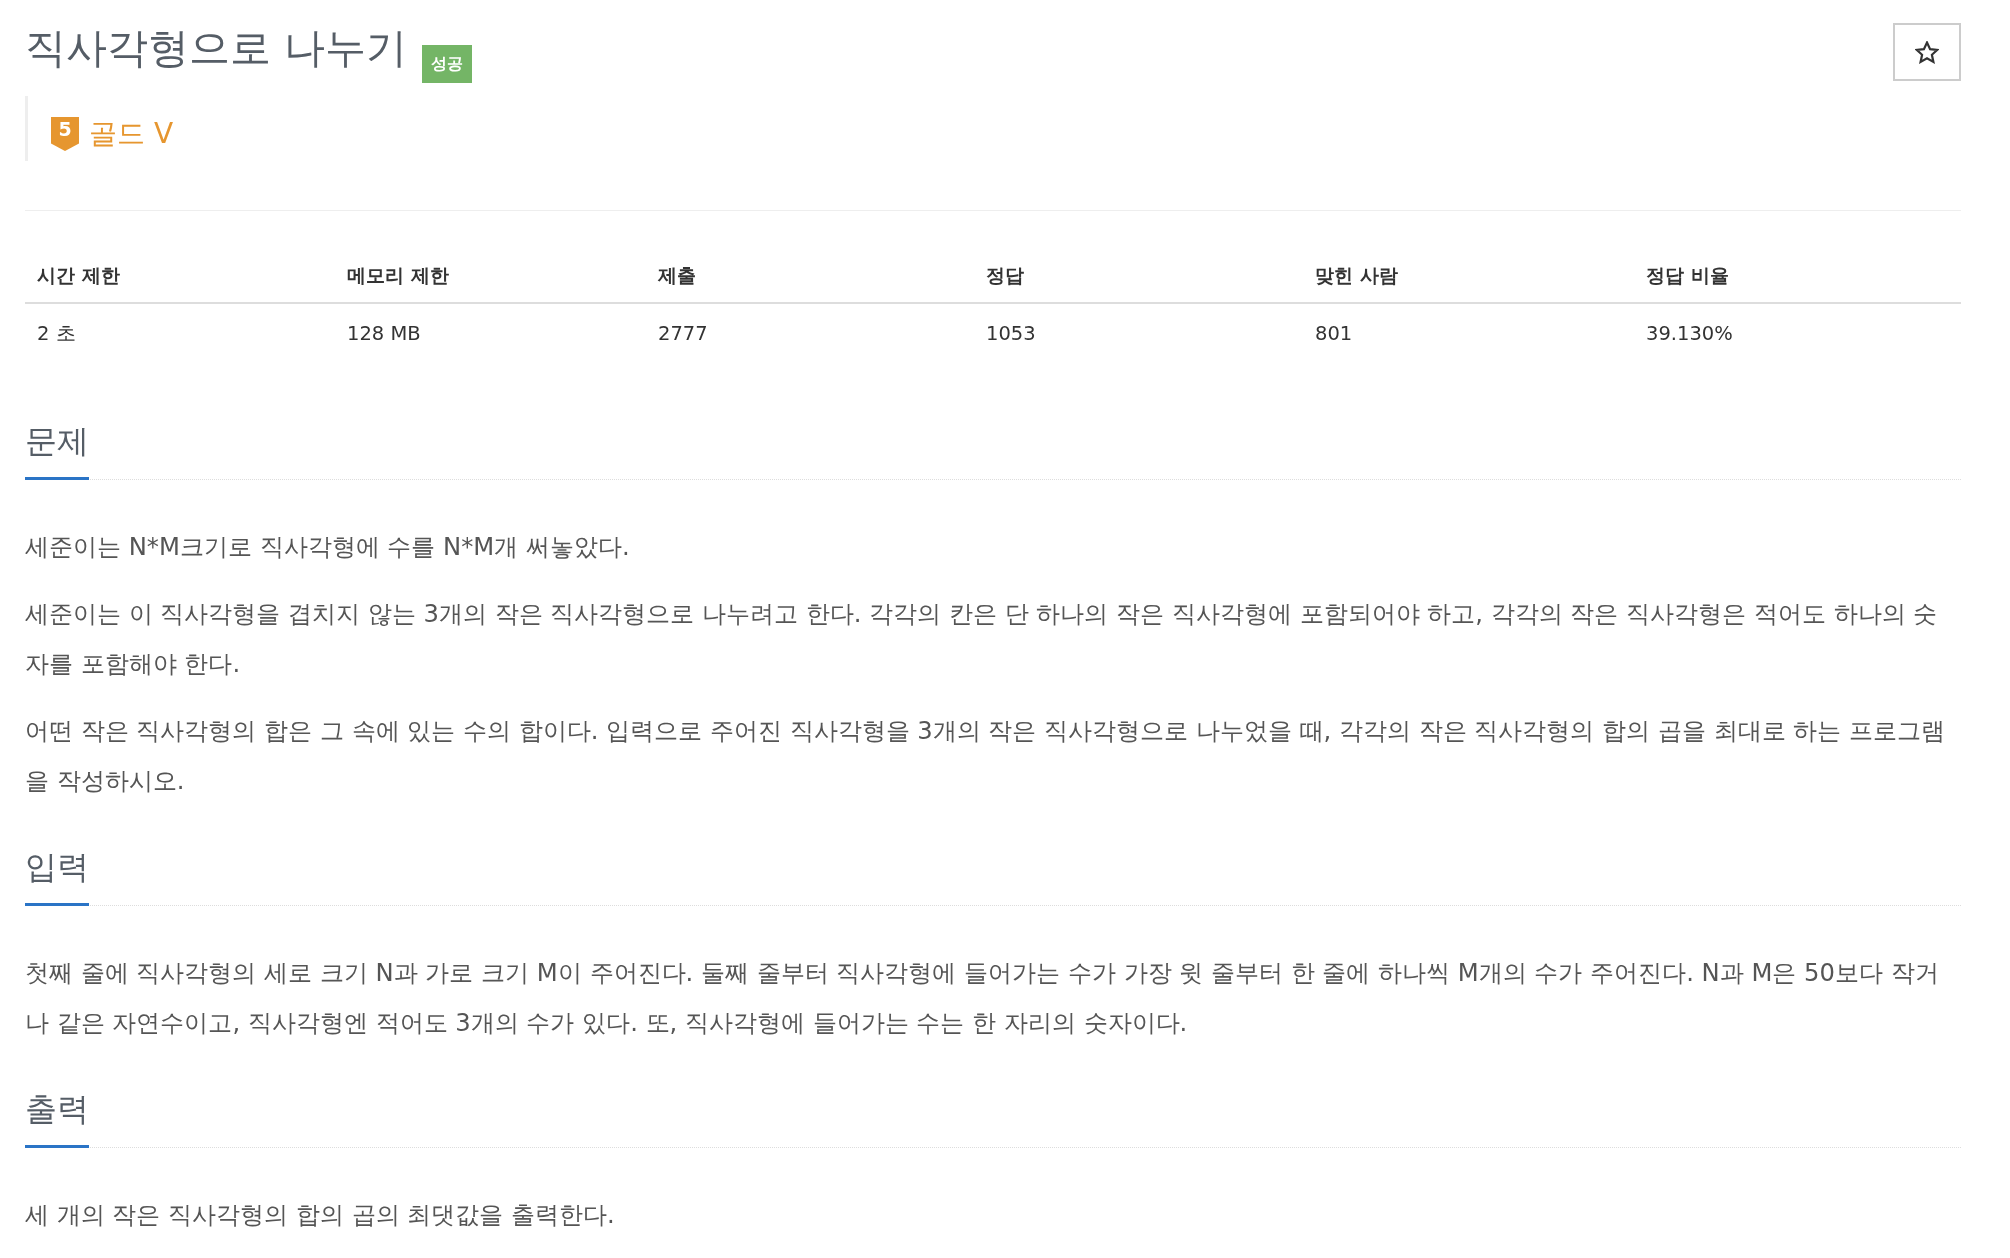 The width and height of the screenshot is (2010, 1258). What do you see at coordinates (1689, 333) in the screenshot?
I see `table-cell-text: 39.130%` at bounding box center [1689, 333].